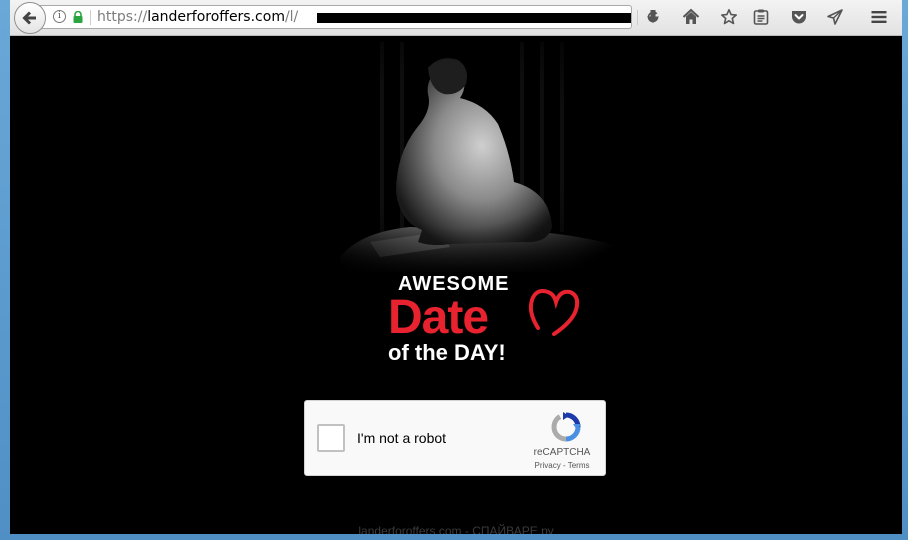 This screenshot has width=908, height=540. I want to click on home-icon, so click(691, 17).